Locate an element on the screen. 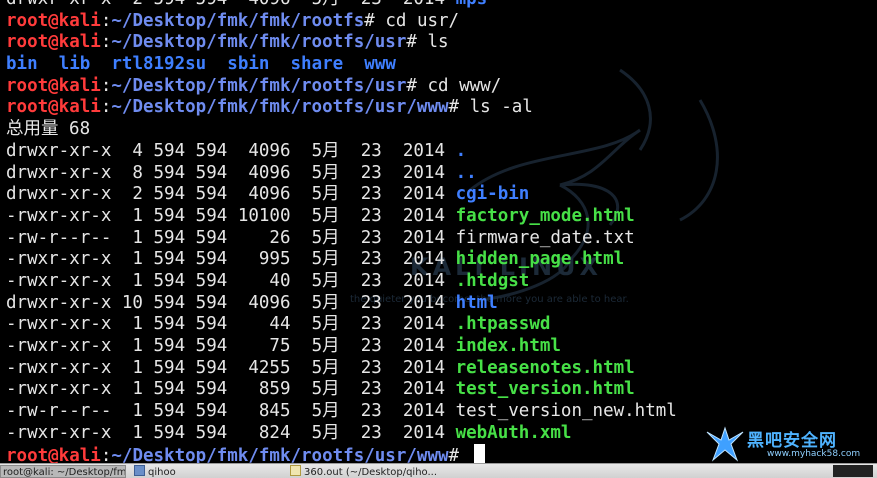 This screenshot has height=478, width=877. prompt-command: cd www/ is located at coordinates (464, 85).